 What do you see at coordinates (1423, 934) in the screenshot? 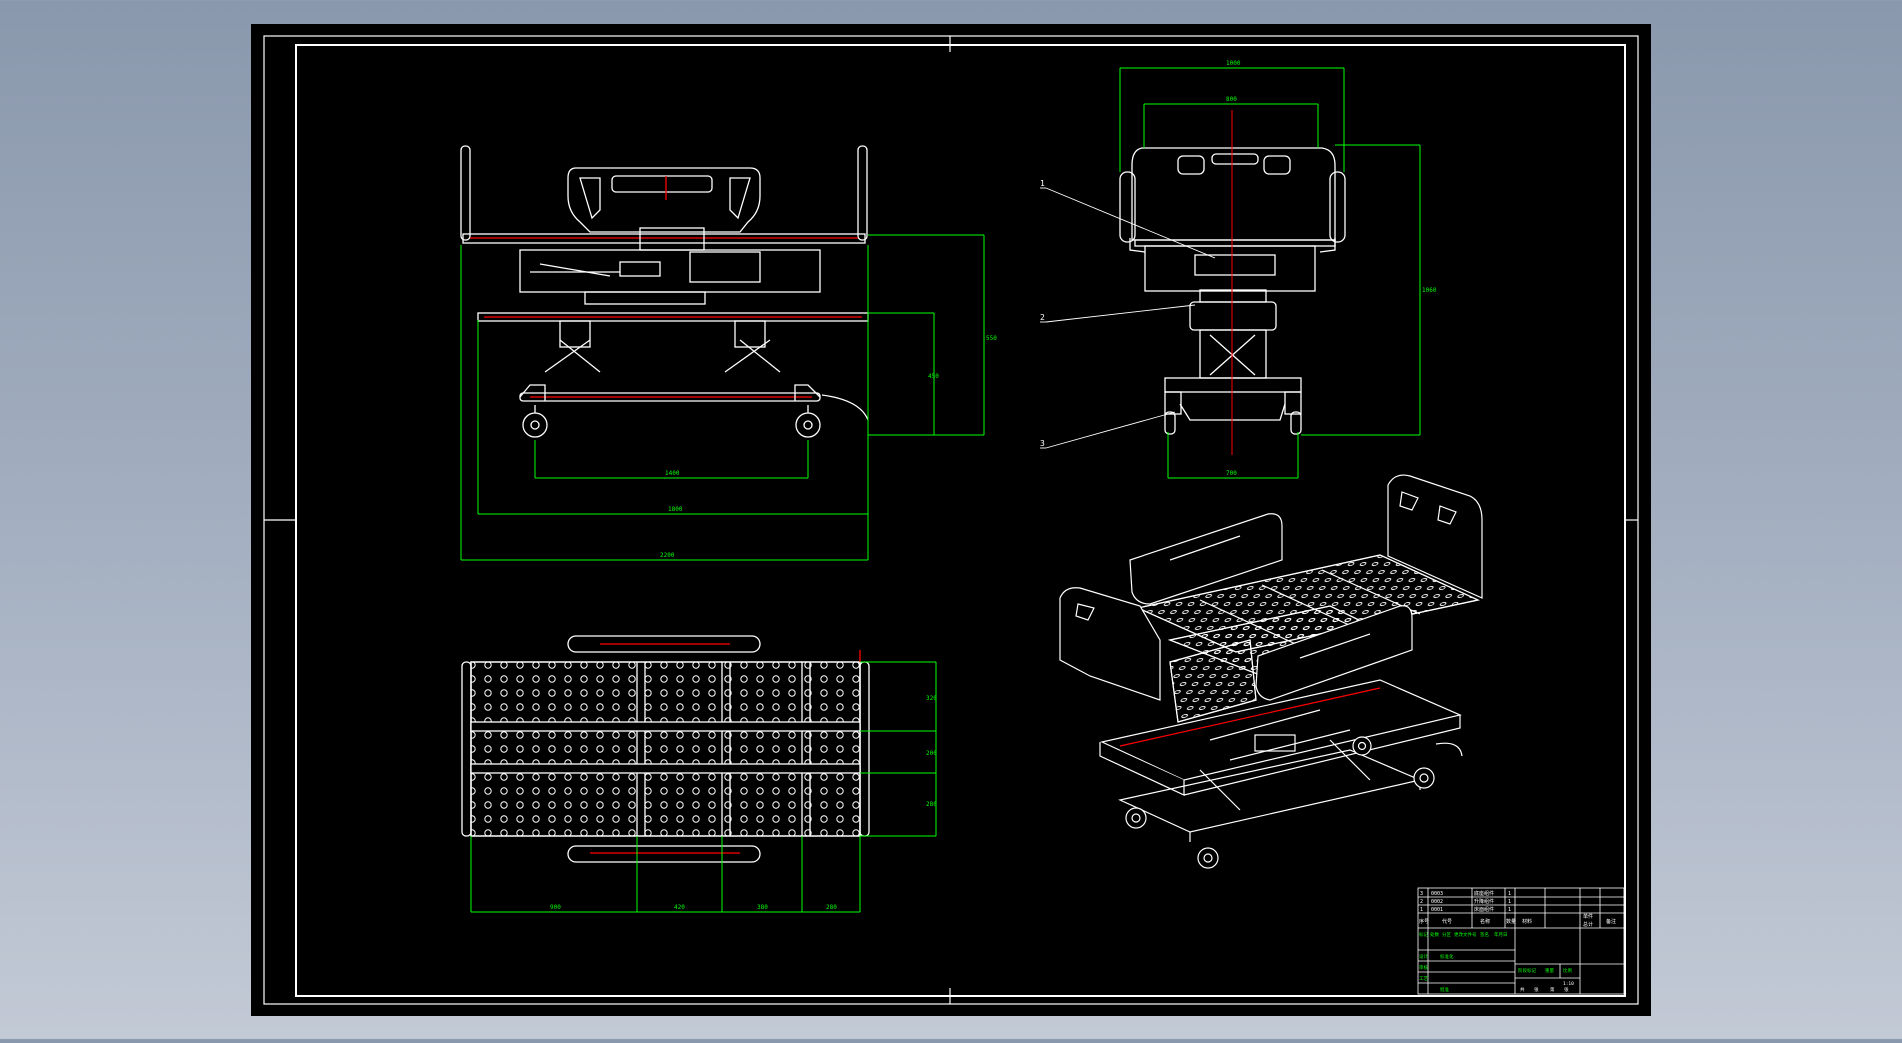
I see `sign-mark: 标记` at bounding box center [1423, 934].